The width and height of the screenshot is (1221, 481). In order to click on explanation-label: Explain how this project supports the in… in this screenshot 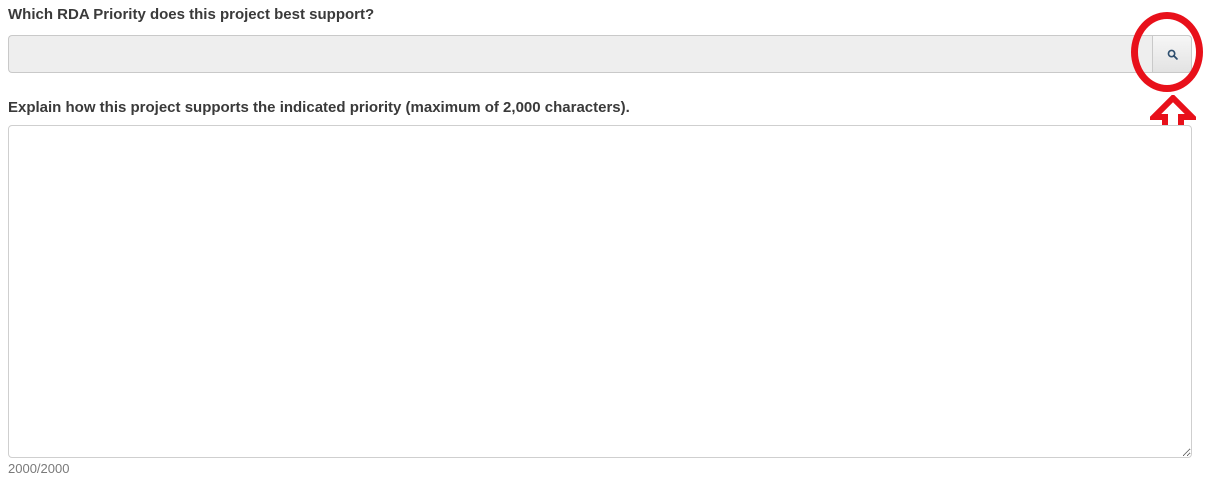, I will do `click(319, 107)`.